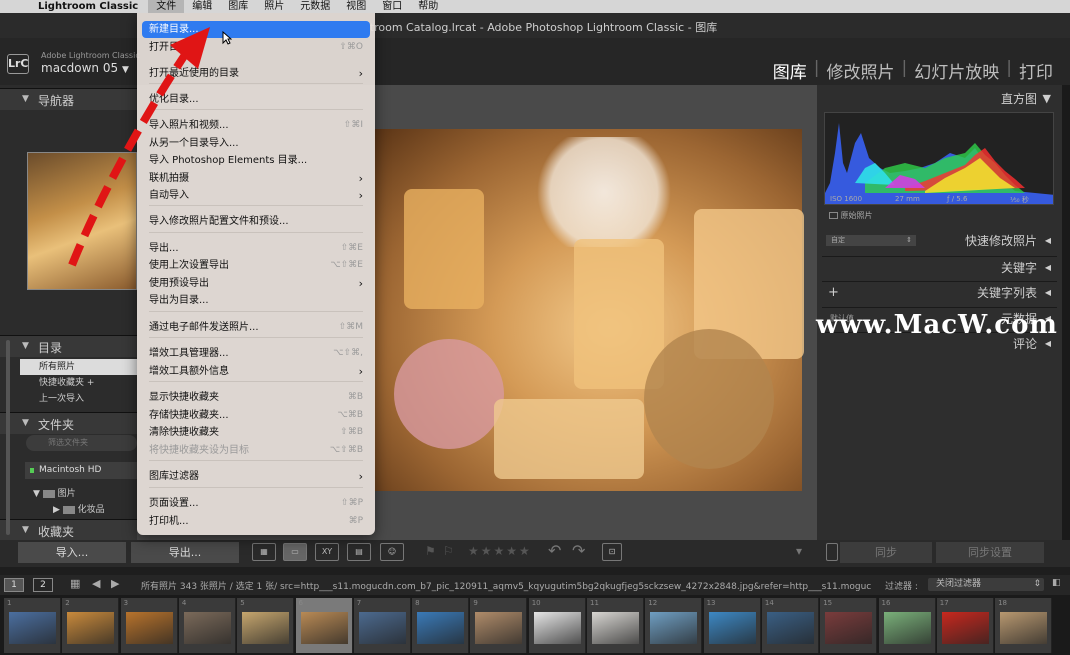 This screenshot has width=1070, height=655. What do you see at coordinates (85, 68) in the screenshot?
I see `user-name: macdown 05 ▼` at bounding box center [85, 68].